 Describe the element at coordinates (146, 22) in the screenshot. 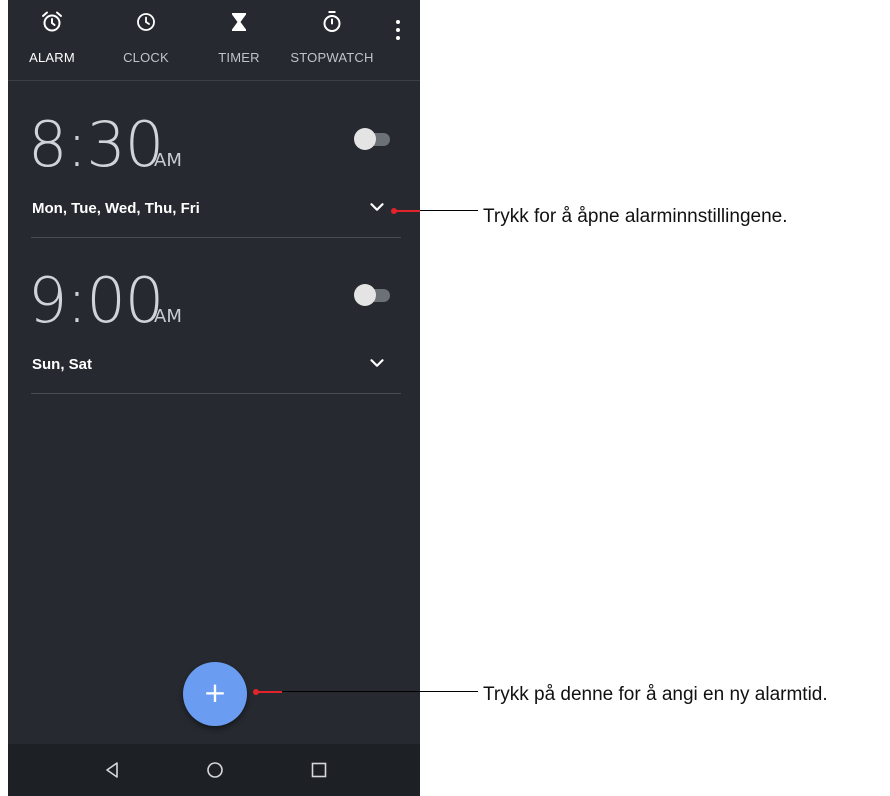

I see `clock-icon` at that location.